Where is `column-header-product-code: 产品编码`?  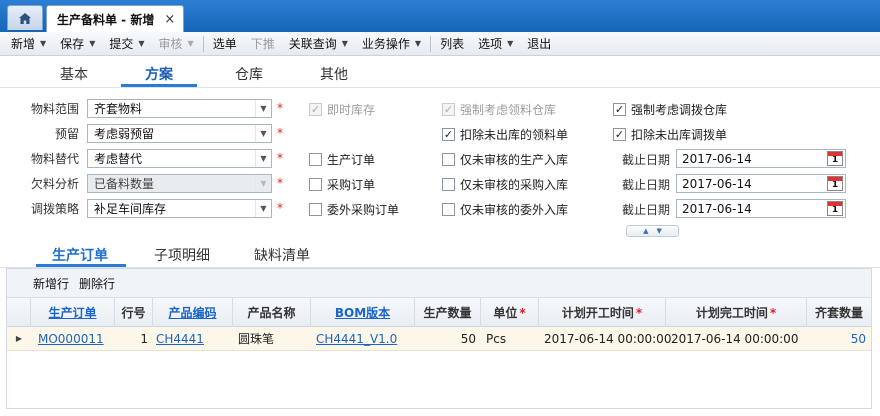 column-header-product-code: 产品编码 is located at coordinates (193, 312).